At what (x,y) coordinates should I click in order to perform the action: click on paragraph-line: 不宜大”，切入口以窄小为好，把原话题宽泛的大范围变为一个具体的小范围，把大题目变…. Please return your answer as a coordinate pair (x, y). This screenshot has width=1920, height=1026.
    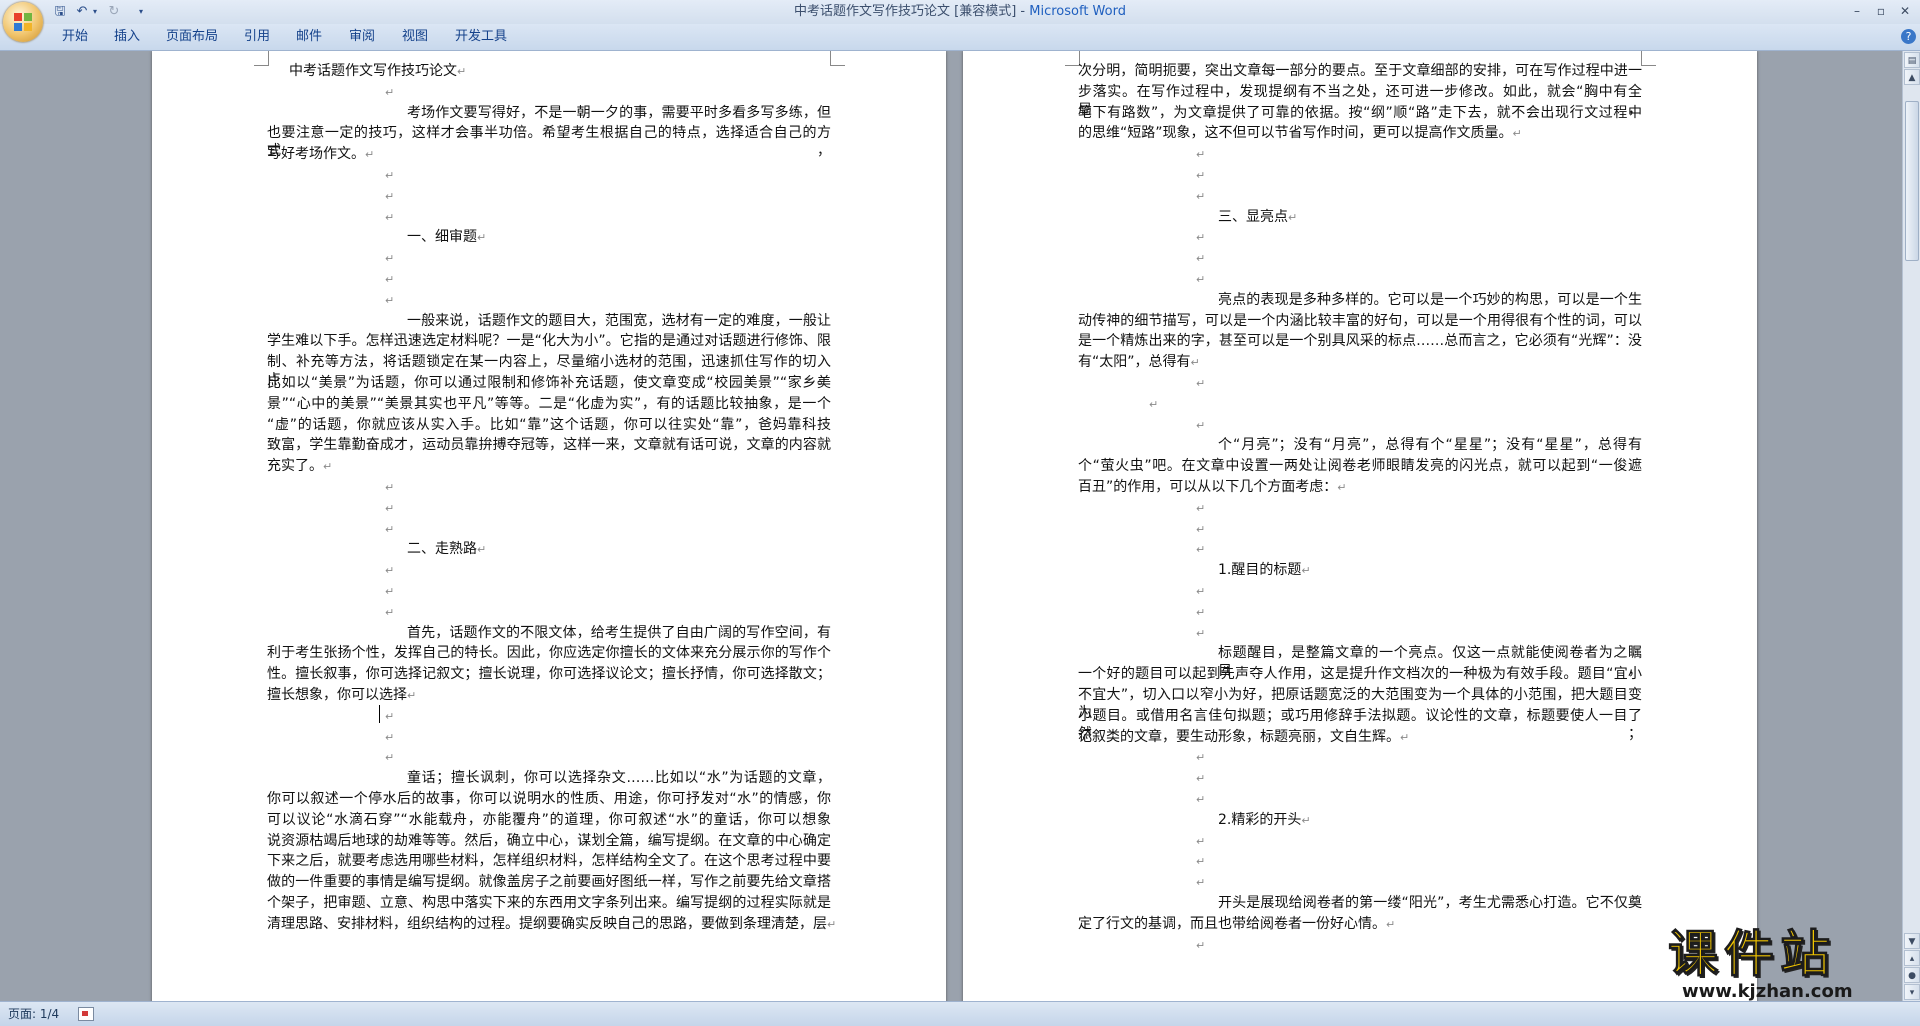
    Looking at the image, I should click on (1360, 703).